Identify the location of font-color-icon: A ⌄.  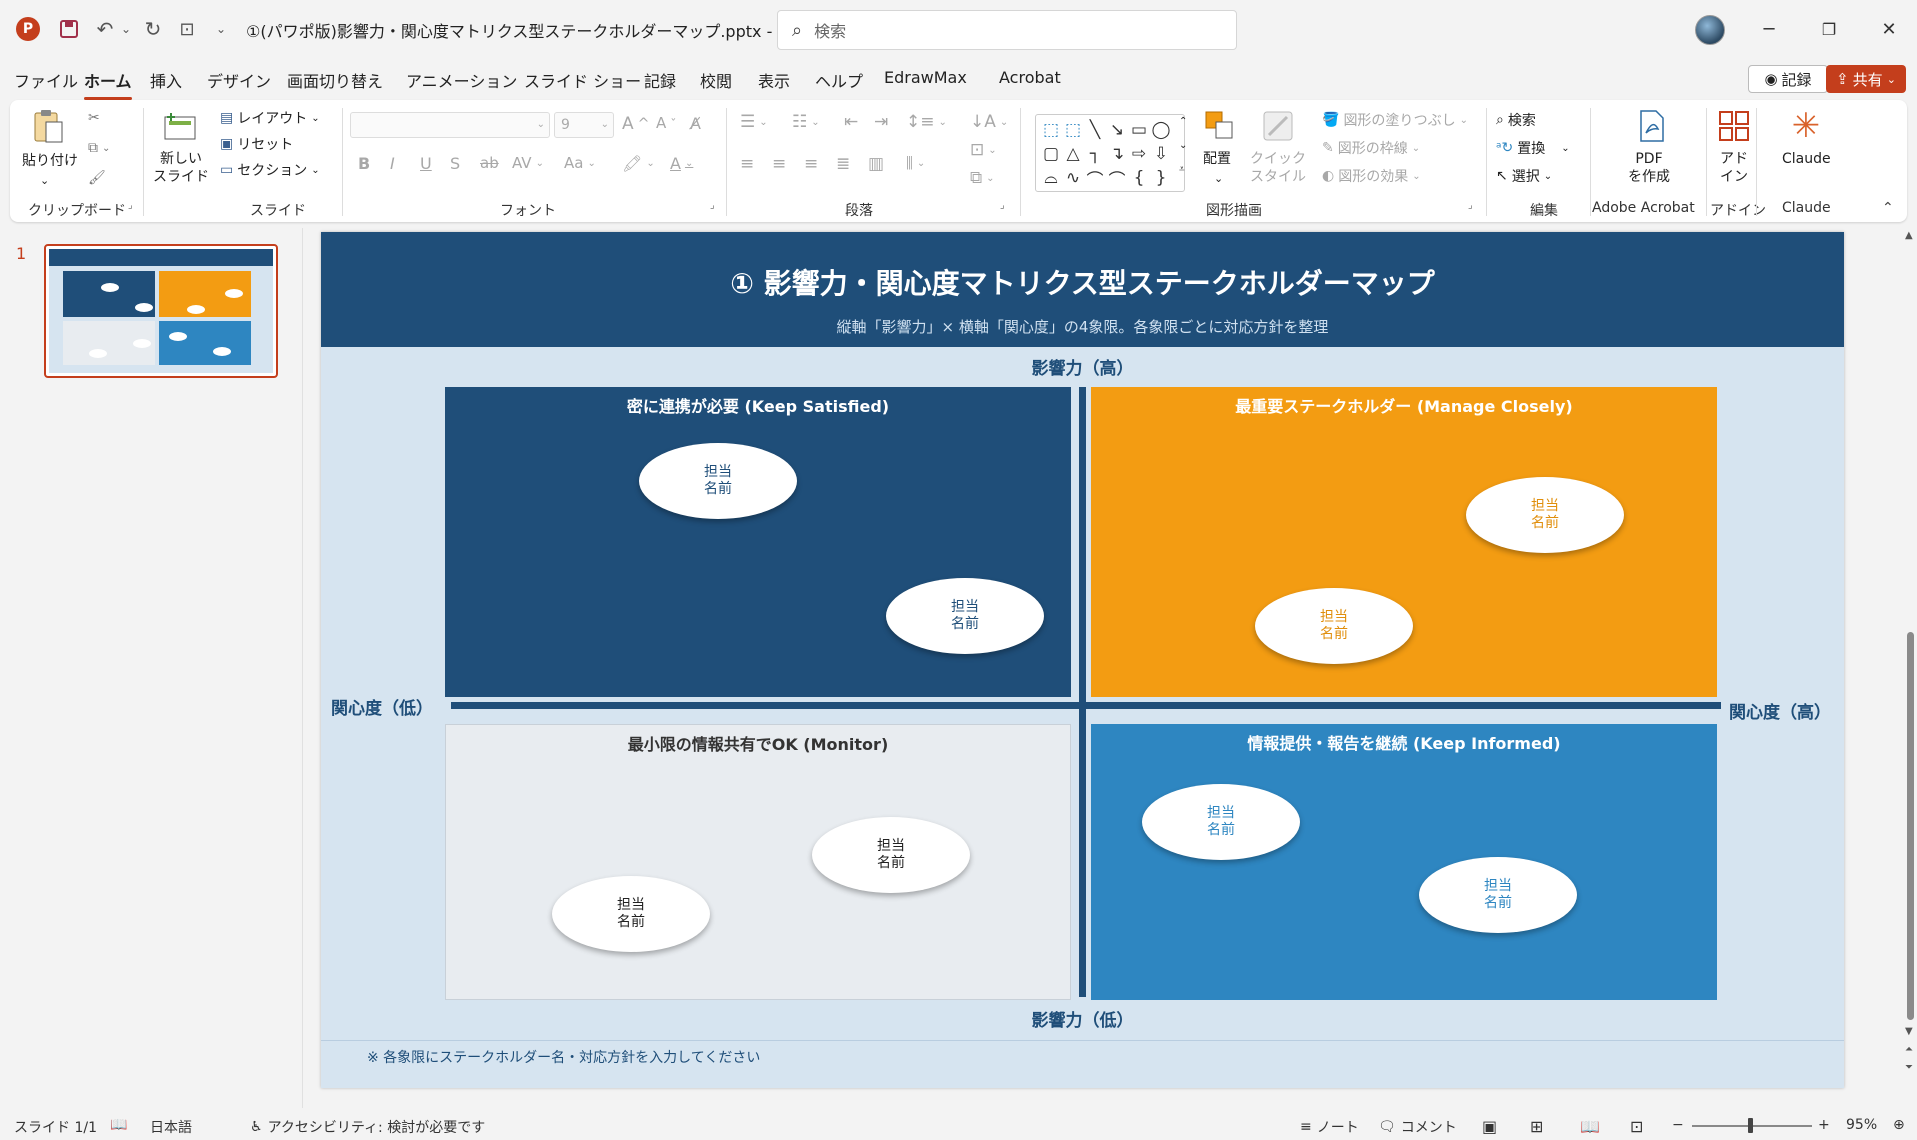
(681, 163).